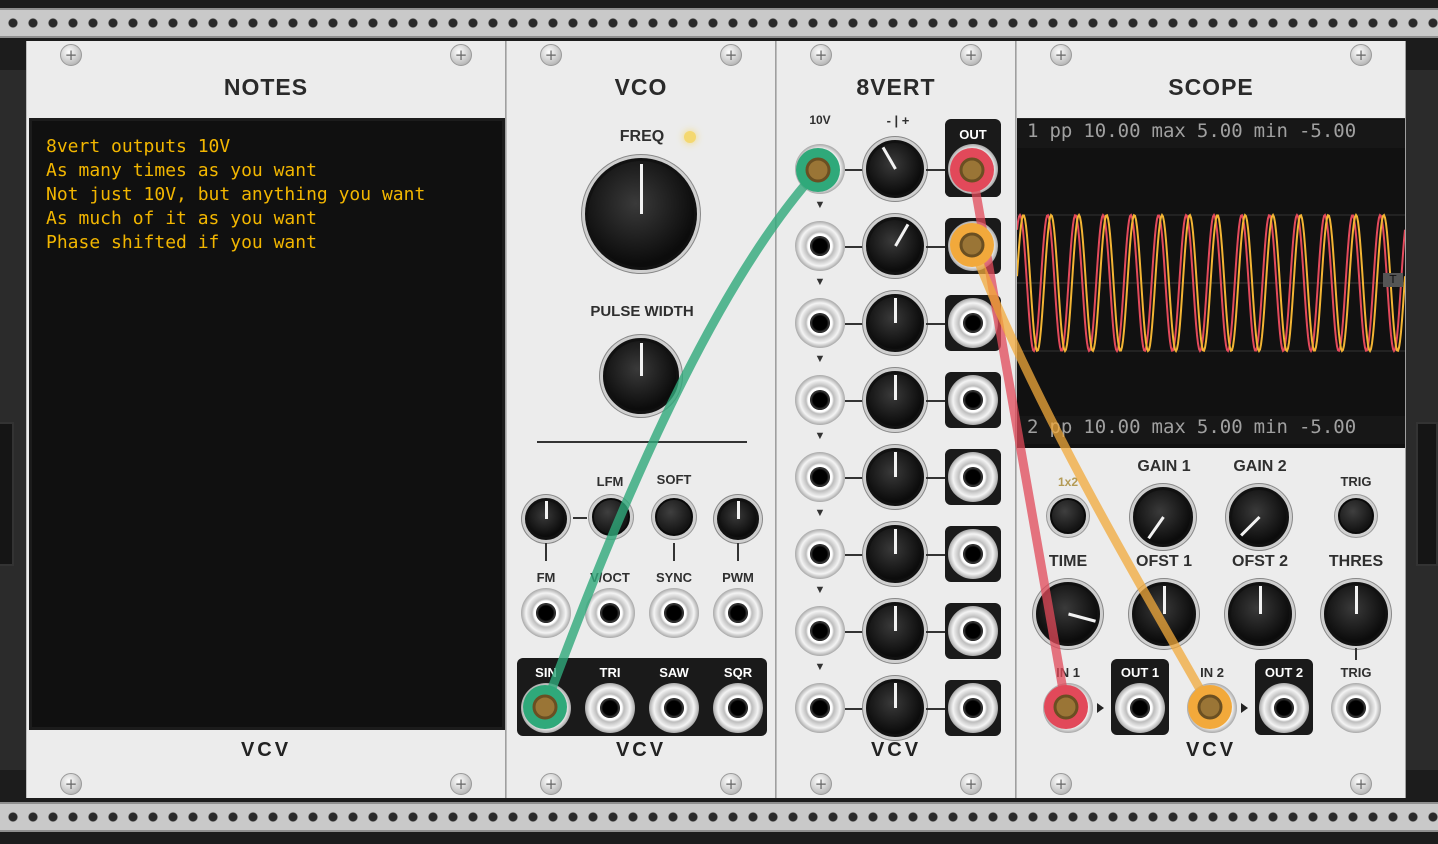 This screenshot has width=1438, height=844. I want to click on lfm-switch, so click(611, 517).